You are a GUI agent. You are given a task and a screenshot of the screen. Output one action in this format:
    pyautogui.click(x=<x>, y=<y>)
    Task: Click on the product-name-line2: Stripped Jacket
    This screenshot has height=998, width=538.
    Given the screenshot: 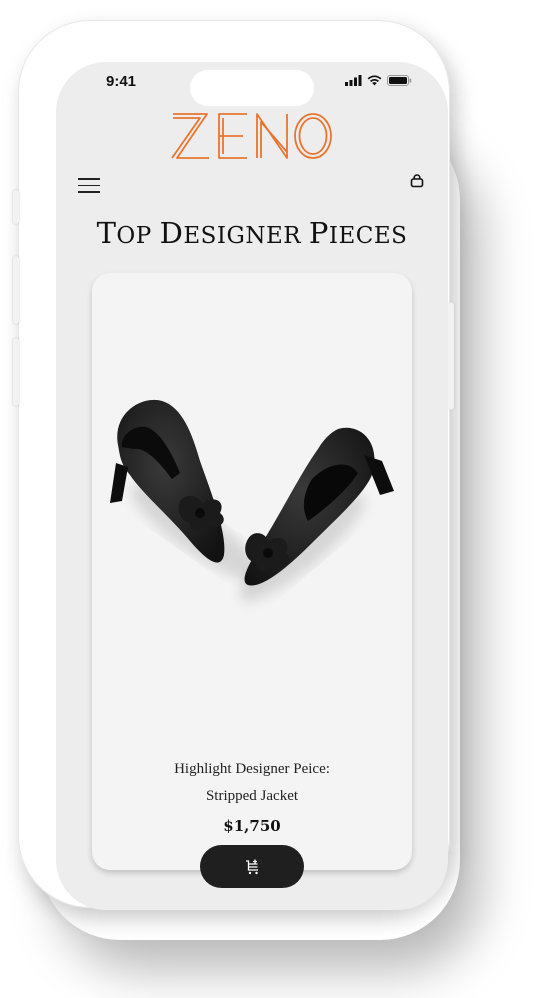 What is the action you would take?
    pyautogui.click(x=252, y=796)
    